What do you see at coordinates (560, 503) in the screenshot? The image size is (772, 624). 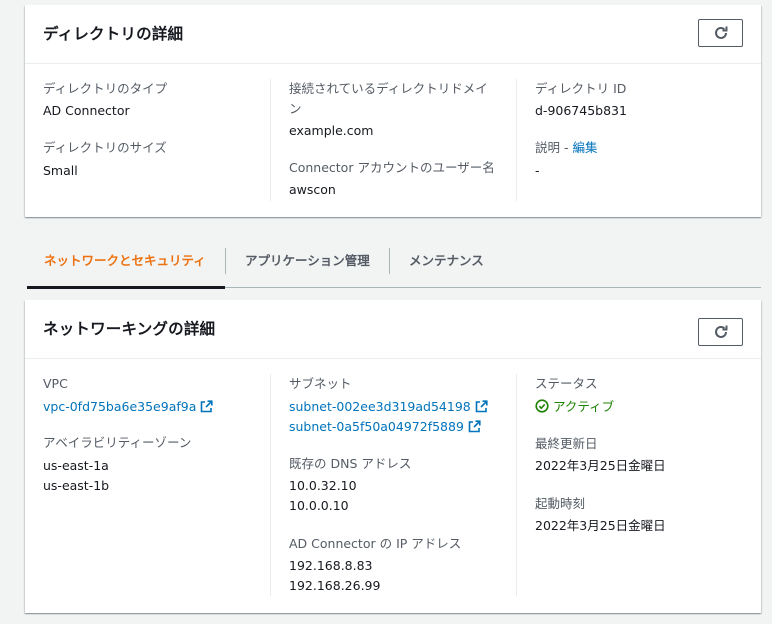 I see `launch-time-label: 起動時刻` at bounding box center [560, 503].